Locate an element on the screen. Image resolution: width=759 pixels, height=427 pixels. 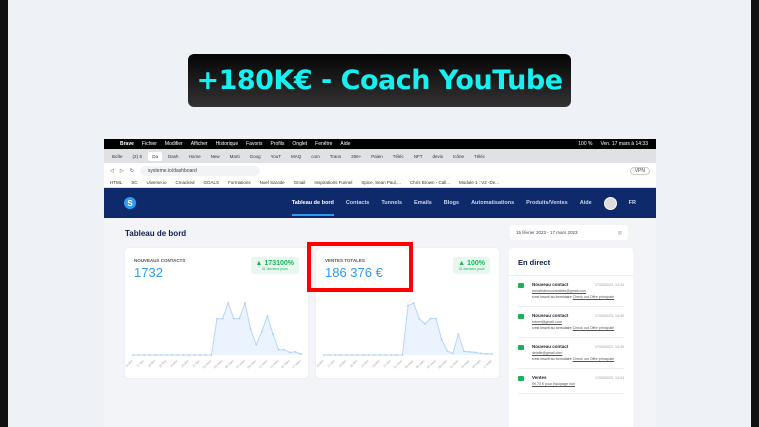
bookmark: HTML is located at coordinates (116, 182).